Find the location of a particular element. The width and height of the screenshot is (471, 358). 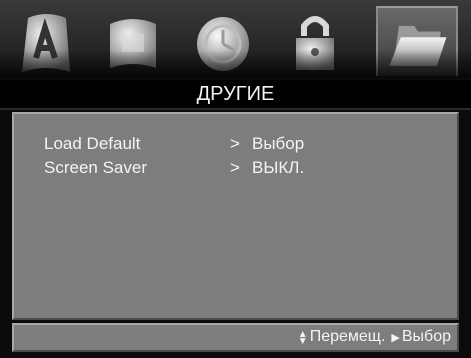

help-bar: ▲ ▼ Перемещ. ▶ Выбор is located at coordinates (235, 337).